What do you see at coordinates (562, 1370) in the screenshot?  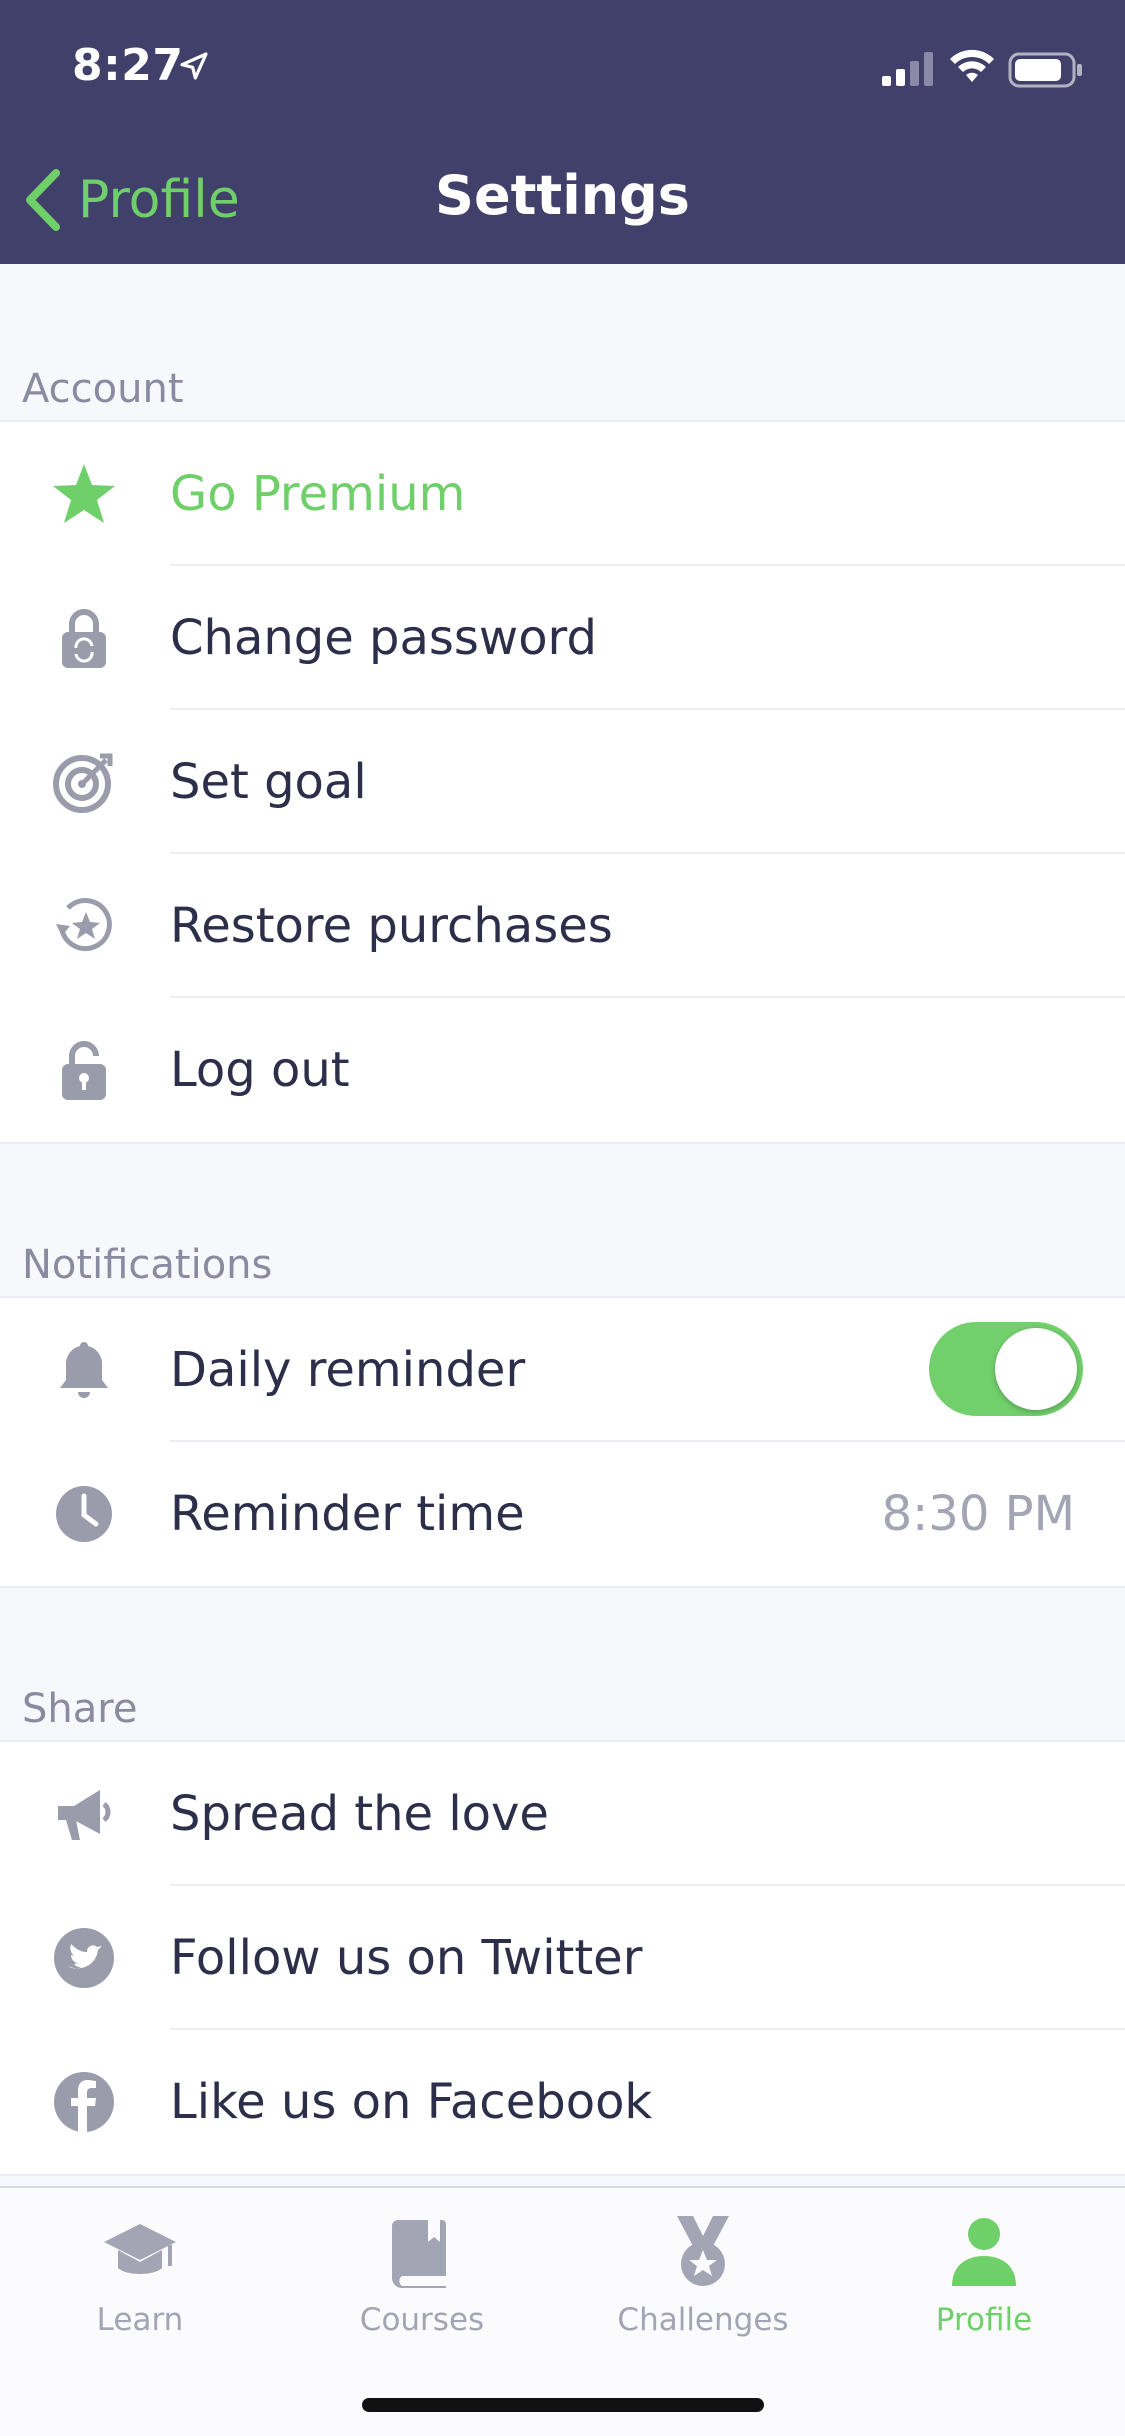 I see `row-daily-reminder: Daily reminder` at bounding box center [562, 1370].